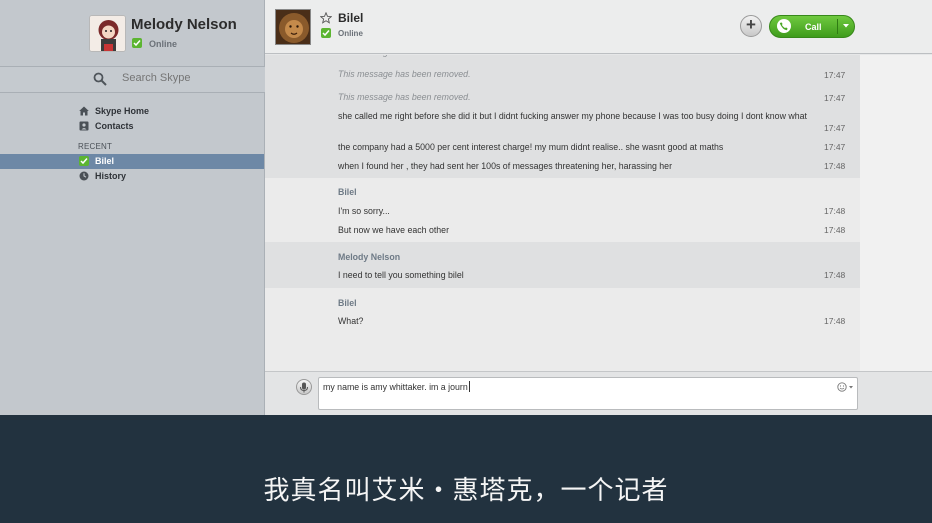  I want to click on recent-header: RECENT, so click(95, 146).